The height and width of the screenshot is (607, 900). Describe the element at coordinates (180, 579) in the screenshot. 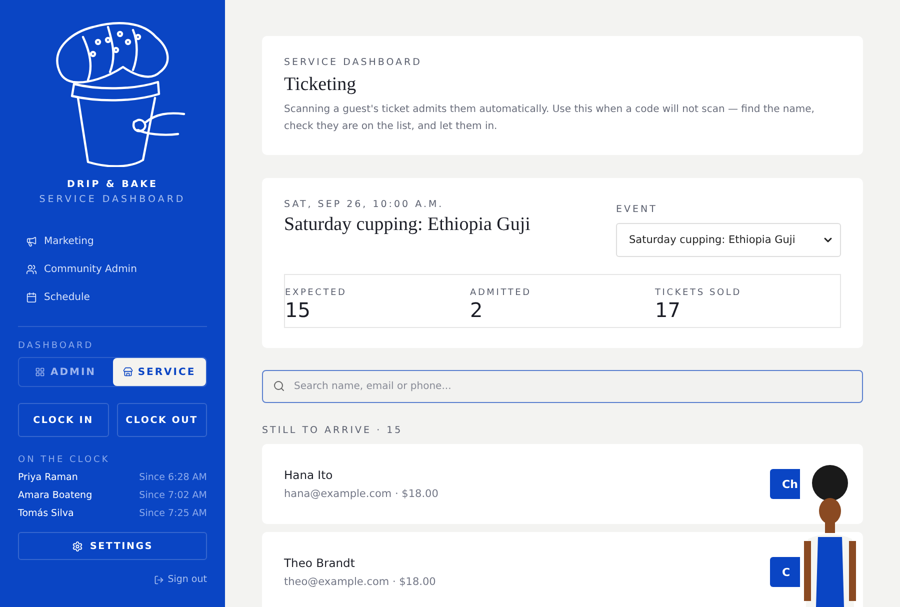

I see `sign-out-link: Sign out` at that location.